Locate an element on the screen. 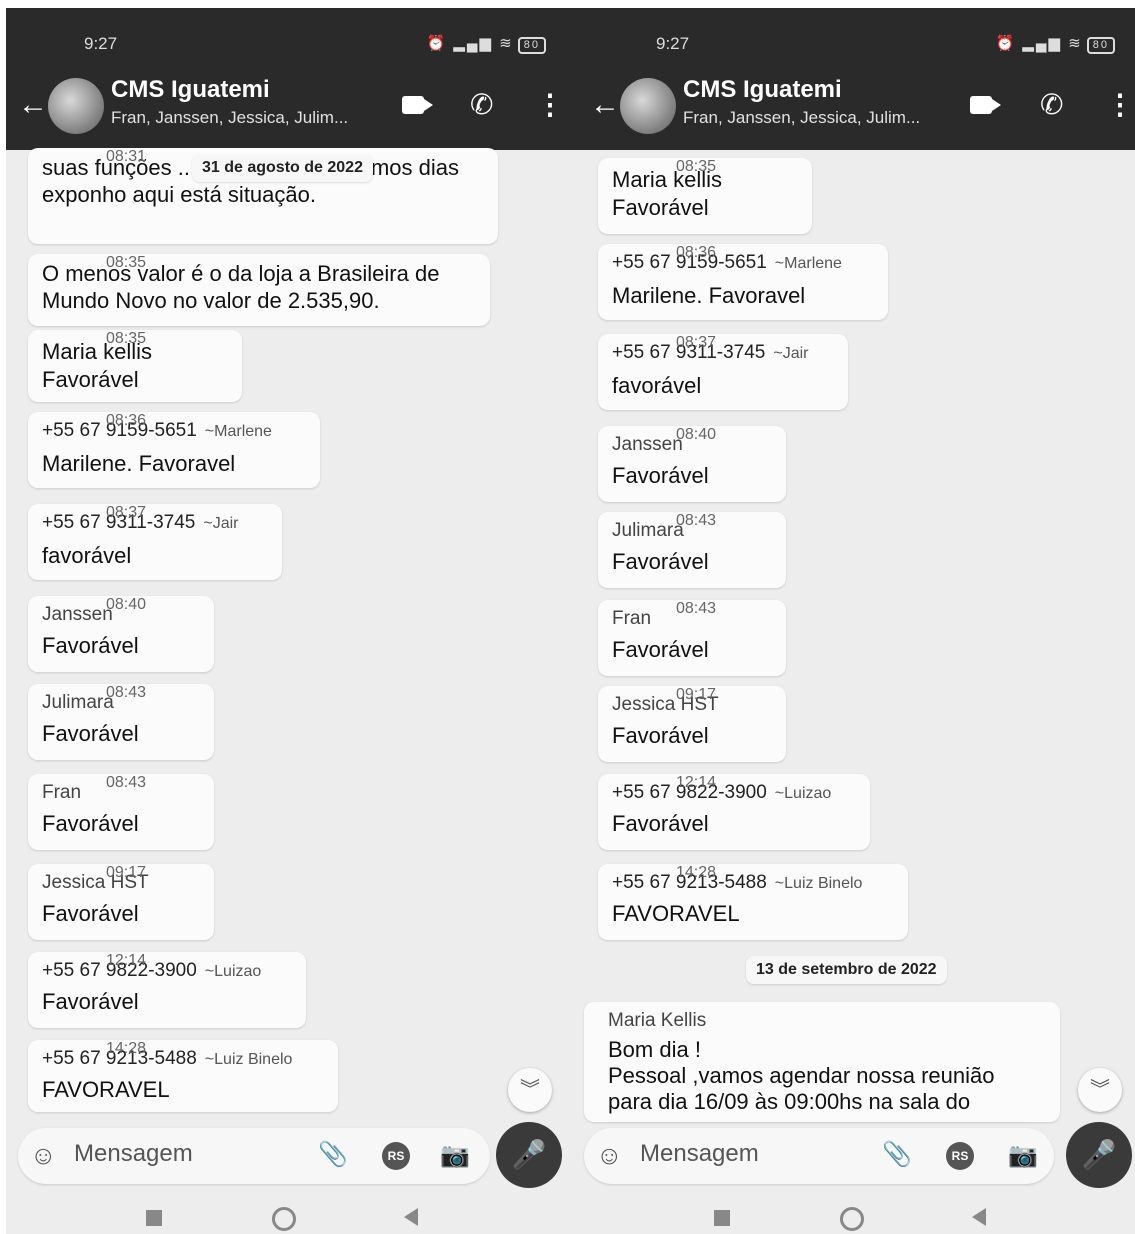 The image size is (1135, 1234). mic-icon: 🎤 is located at coordinates (529, 1154).